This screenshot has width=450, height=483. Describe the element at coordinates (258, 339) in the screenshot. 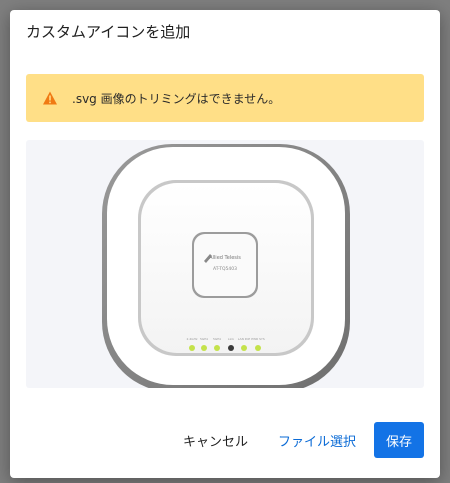

I see `led-label: PWR SYS` at that location.